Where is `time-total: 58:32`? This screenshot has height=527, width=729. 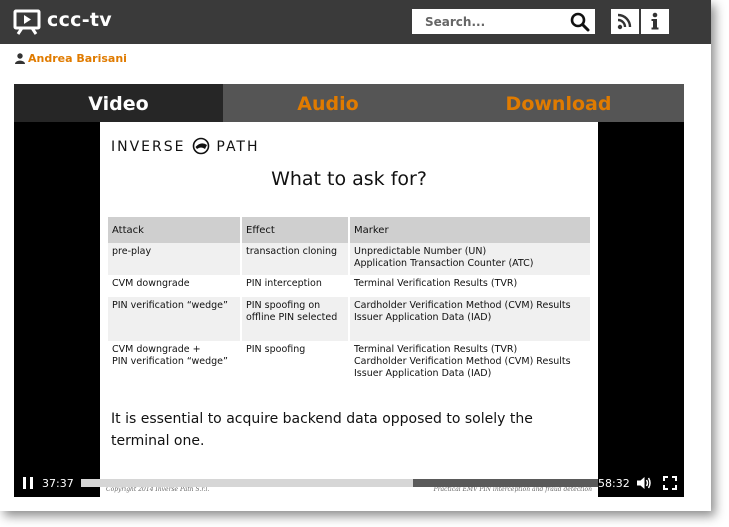 time-total: 58:32 is located at coordinates (614, 483).